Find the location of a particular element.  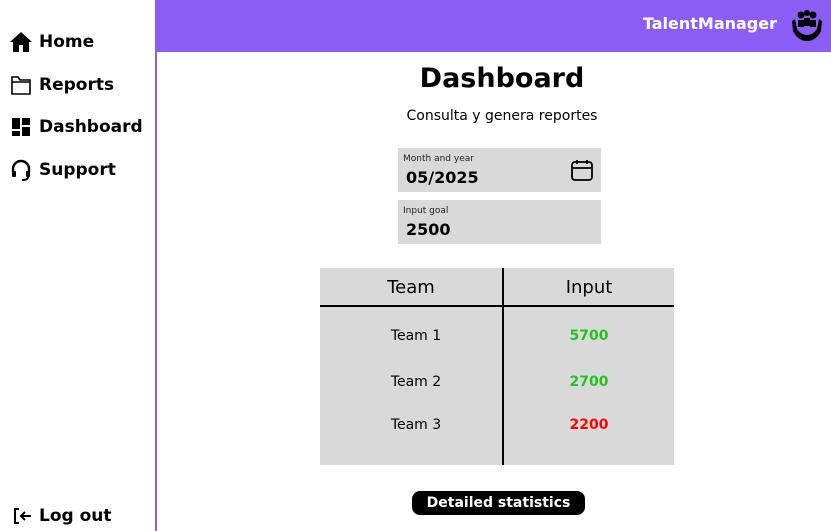

headset-icon is located at coordinates (21, 170).